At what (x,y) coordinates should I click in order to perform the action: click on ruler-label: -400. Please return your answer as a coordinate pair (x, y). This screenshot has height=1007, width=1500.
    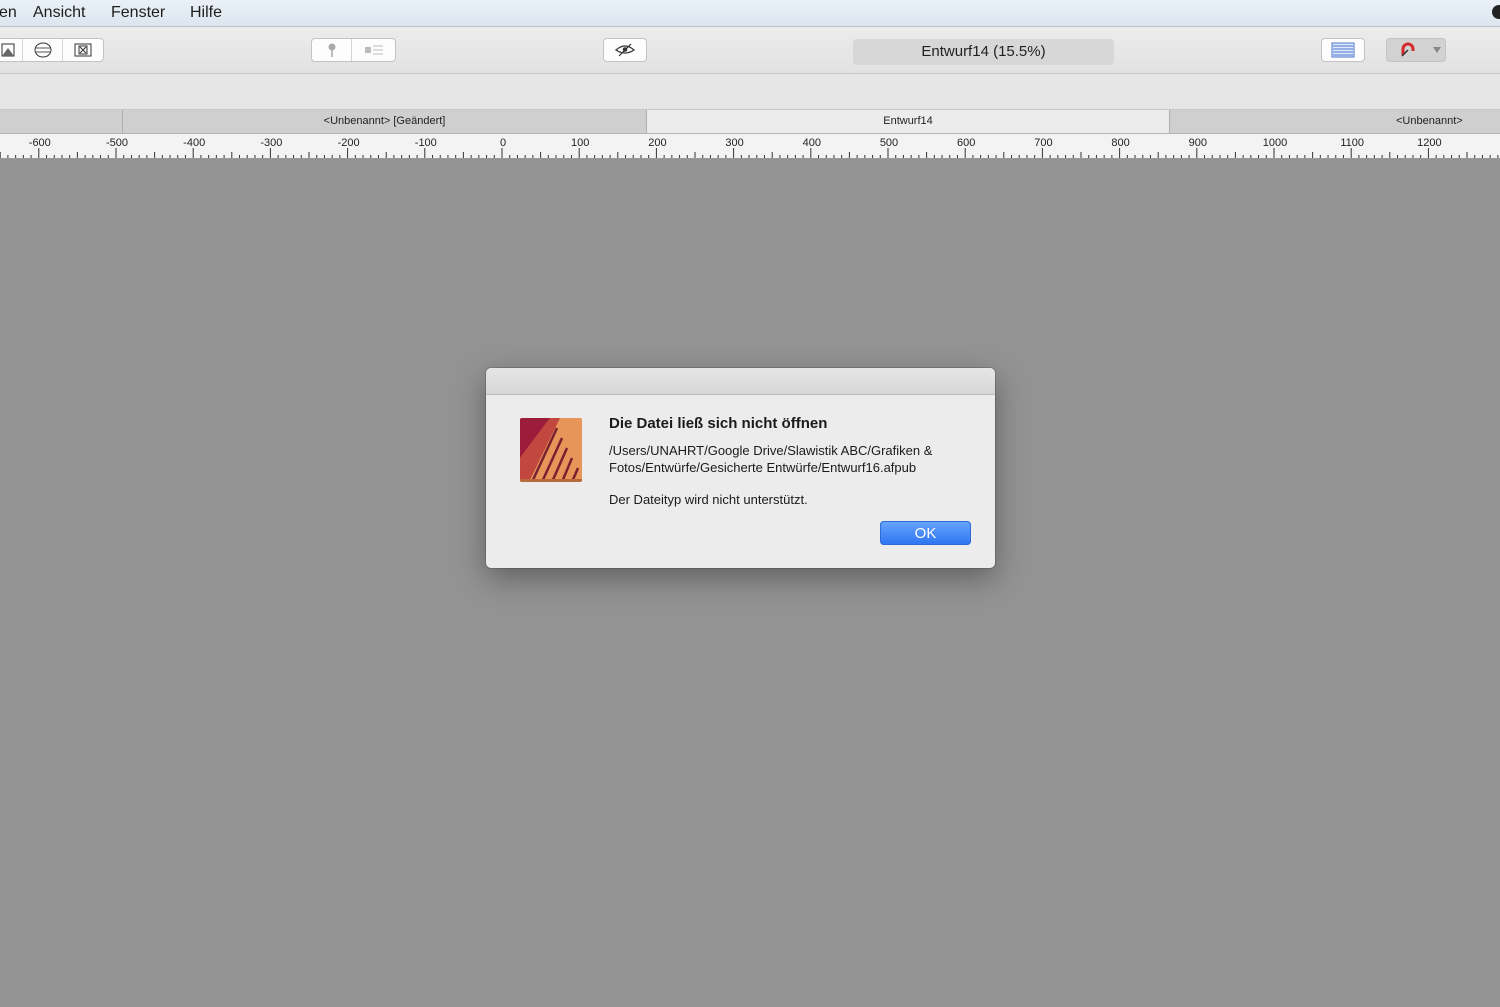
    Looking at the image, I should click on (194, 143).